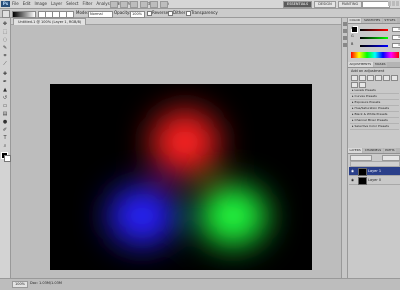 Image resolution: width=400 pixels, height=290 pixels. Describe the element at coordinates (375, 81) in the screenshot. I see `adjustment-icons` at that location.